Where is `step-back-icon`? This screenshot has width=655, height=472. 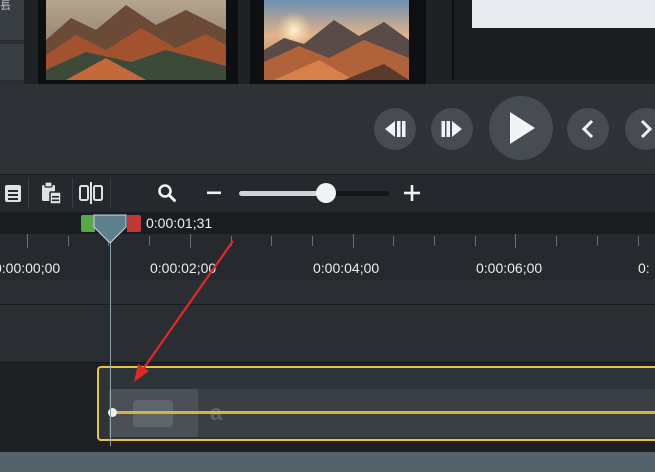
step-back-icon is located at coordinates (395, 129).